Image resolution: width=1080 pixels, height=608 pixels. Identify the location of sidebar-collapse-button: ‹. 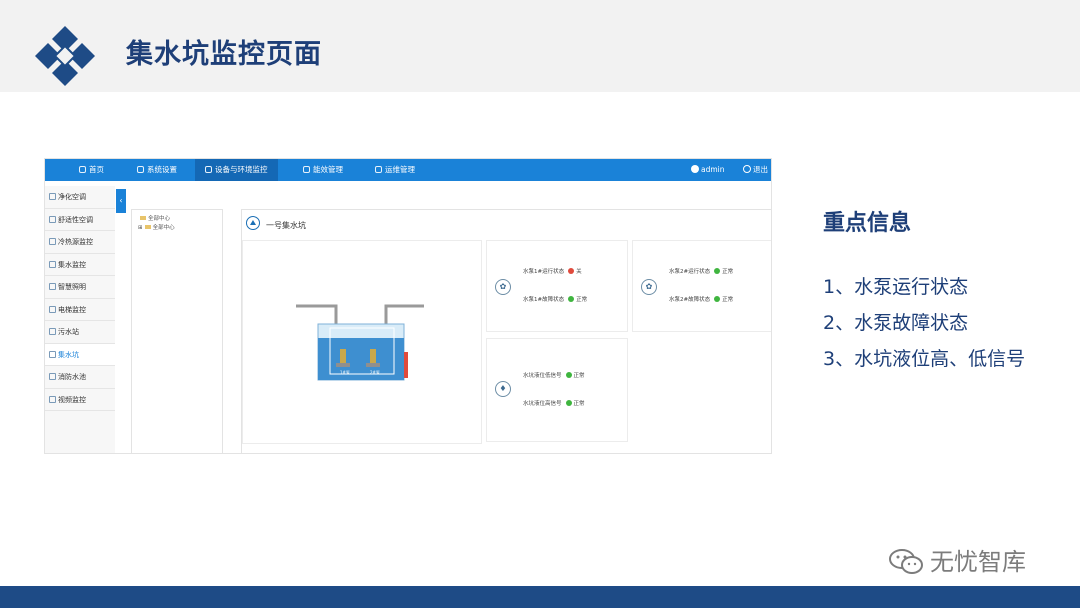
(121, 201).